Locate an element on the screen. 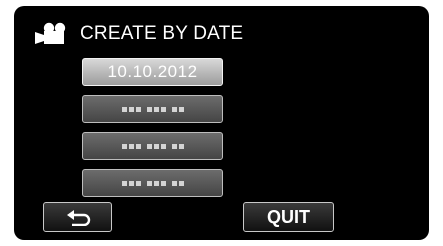 The height and width of the screenshot is (246, 443). back-button is located at coordinates (77, 217).